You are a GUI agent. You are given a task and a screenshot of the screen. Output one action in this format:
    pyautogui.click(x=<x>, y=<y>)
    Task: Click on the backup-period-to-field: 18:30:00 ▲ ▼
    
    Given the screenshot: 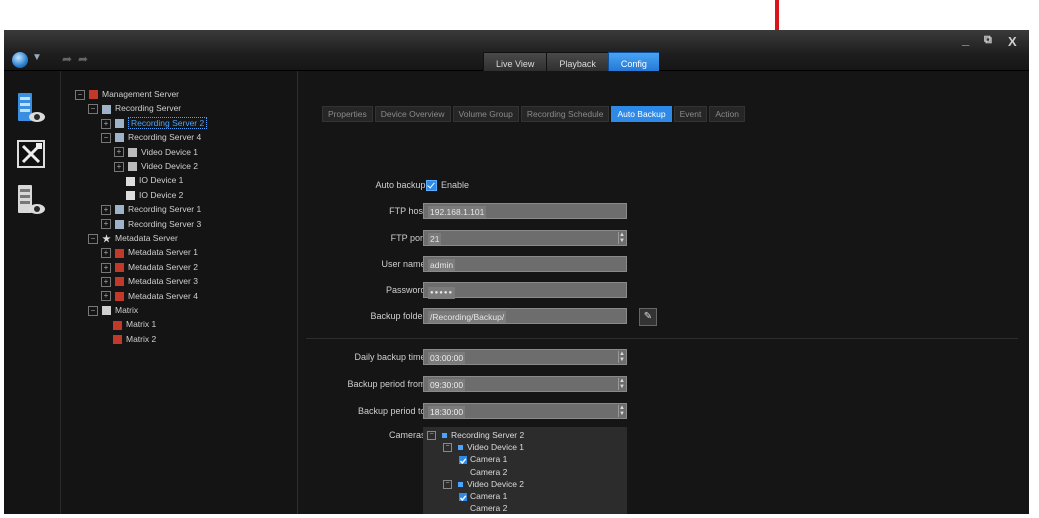 What is the action you would take?
    pyautogui.click(x=525, y=411)
    